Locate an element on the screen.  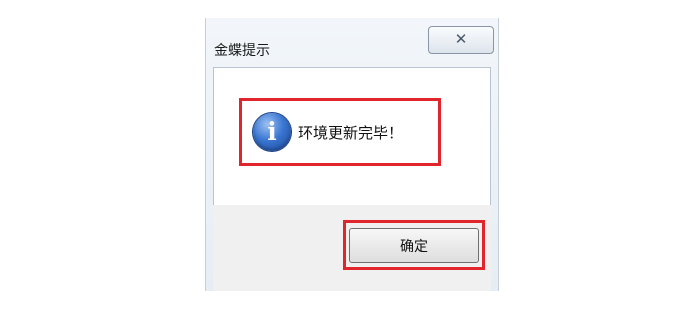
ok-button-highlight: 确定 is located at coordinates (414, 245).